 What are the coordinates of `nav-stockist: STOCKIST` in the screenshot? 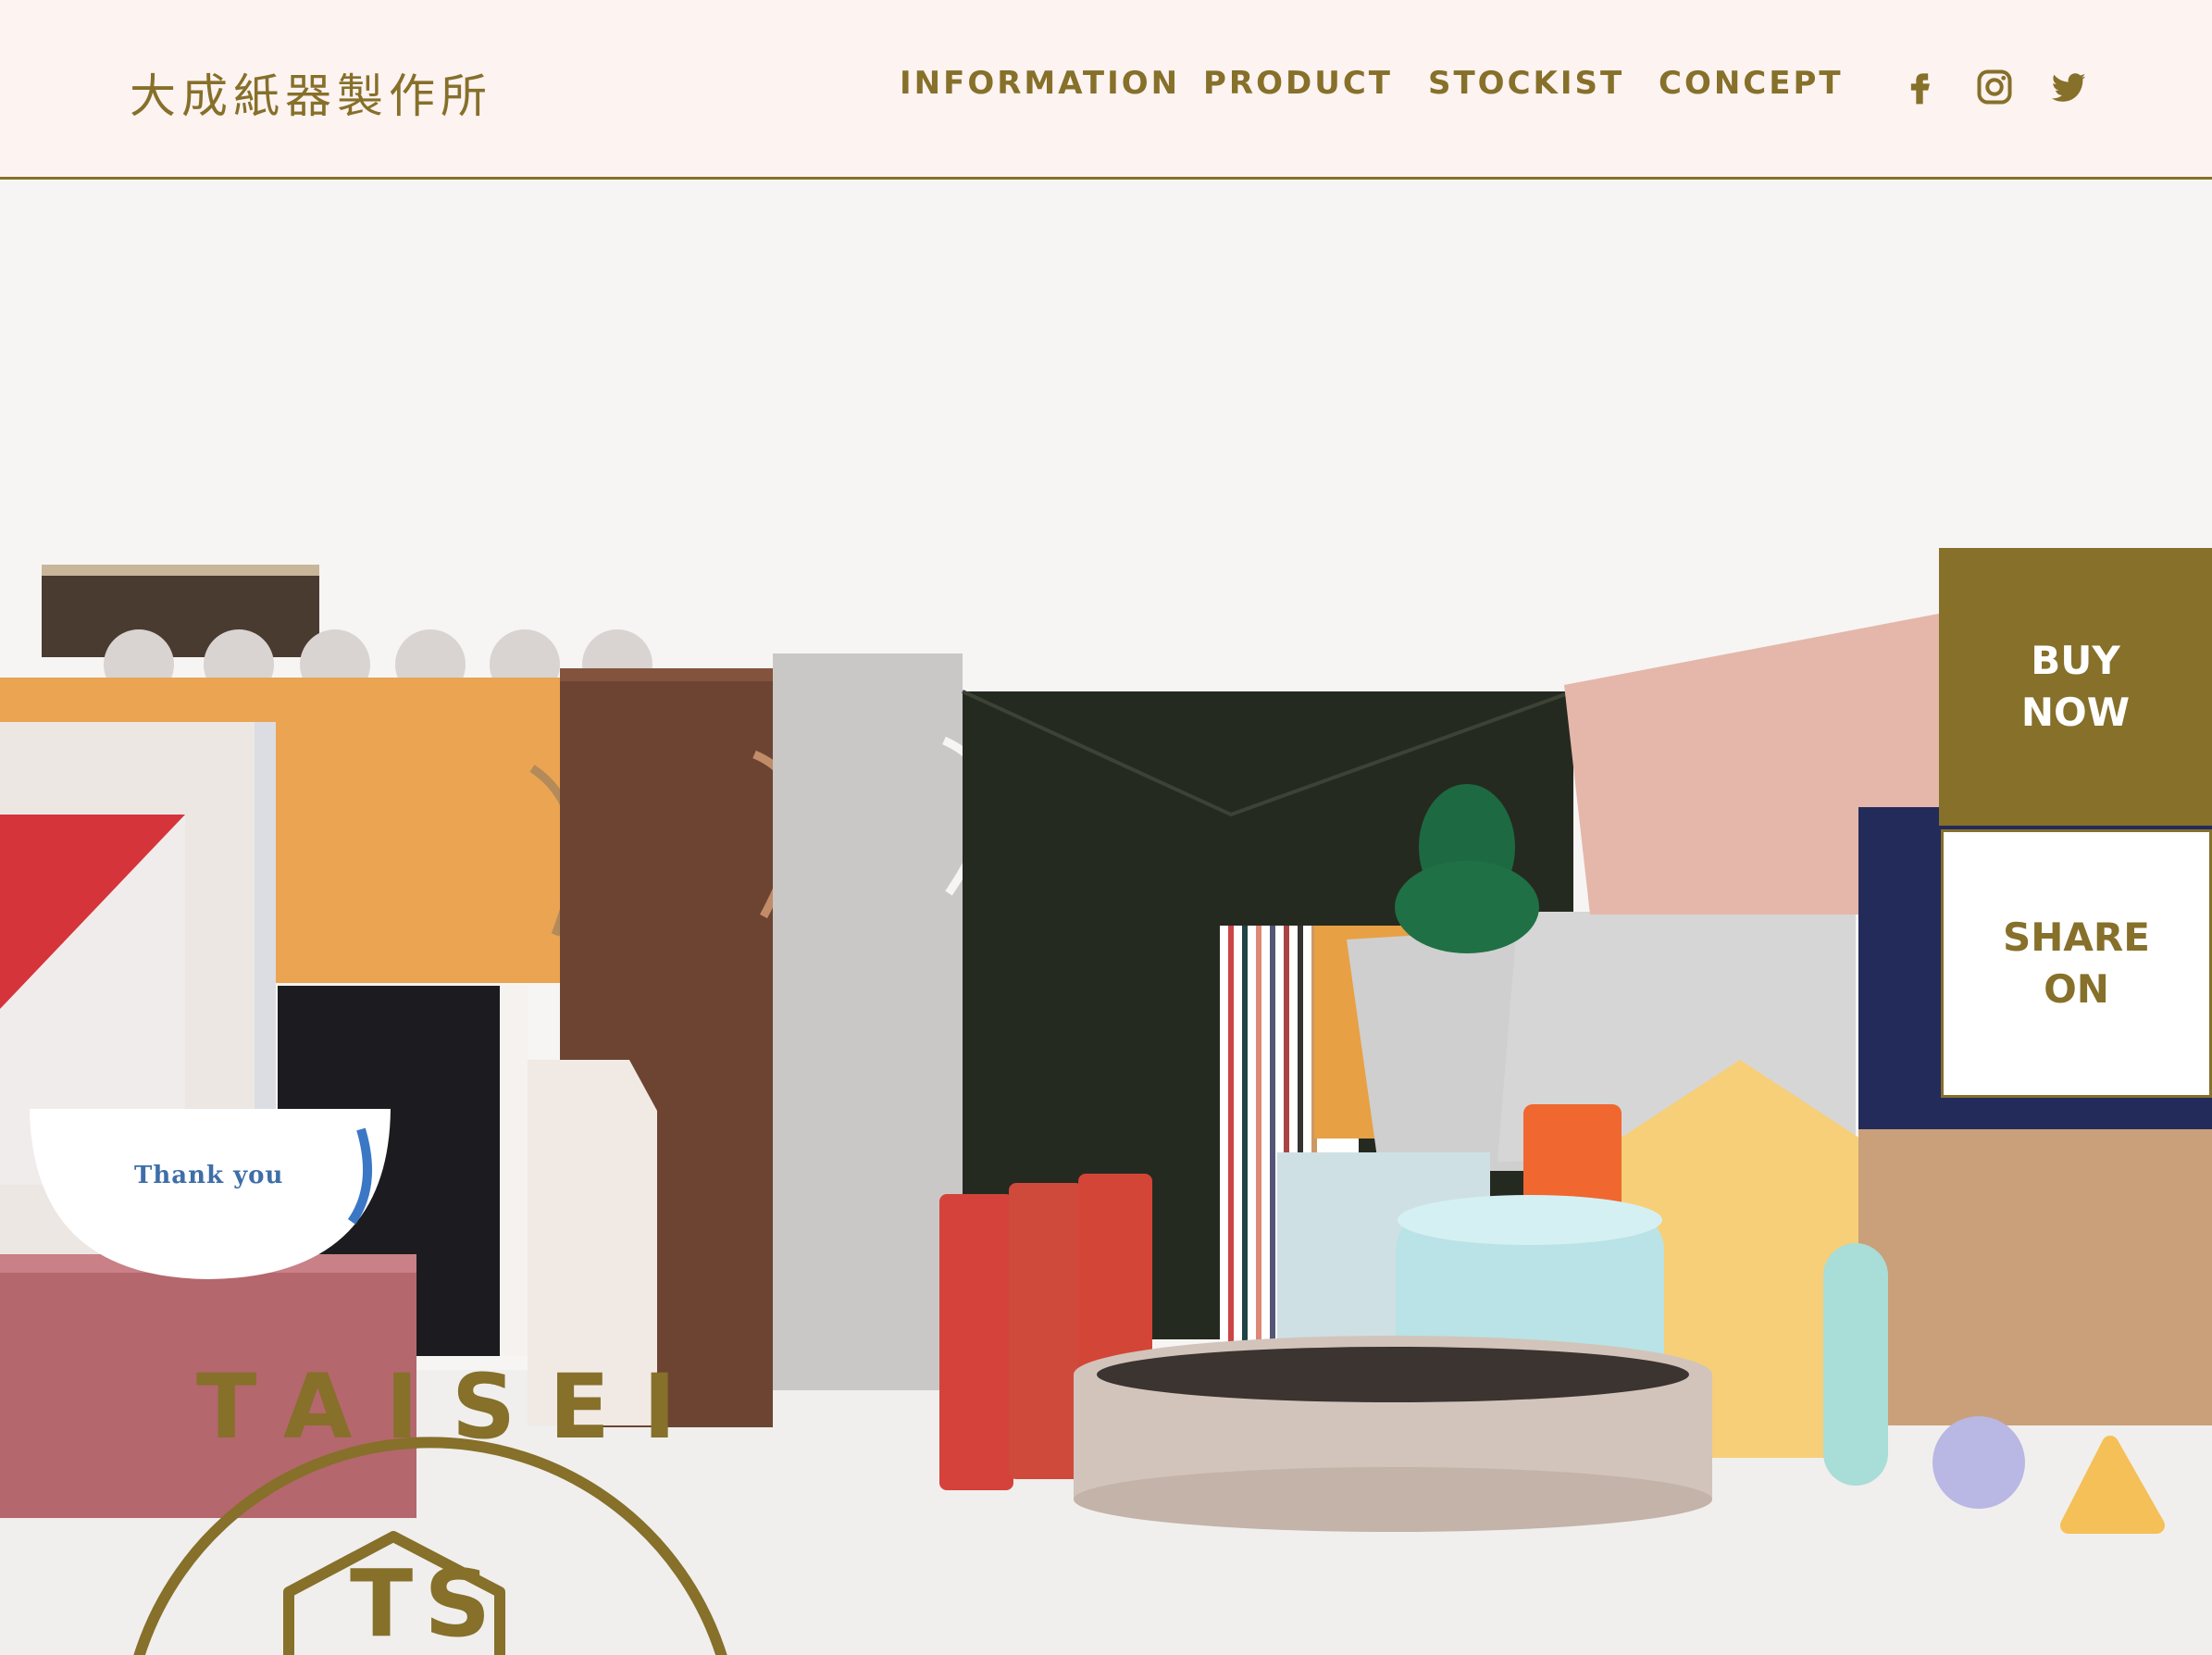 It's located at (1526, 83).